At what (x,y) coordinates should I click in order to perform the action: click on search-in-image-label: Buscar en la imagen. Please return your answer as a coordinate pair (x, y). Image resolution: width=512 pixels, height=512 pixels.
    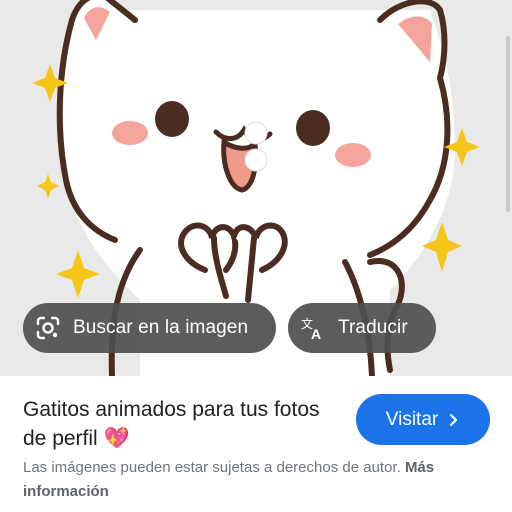
    Looking at the image, I should click on (161, 327).